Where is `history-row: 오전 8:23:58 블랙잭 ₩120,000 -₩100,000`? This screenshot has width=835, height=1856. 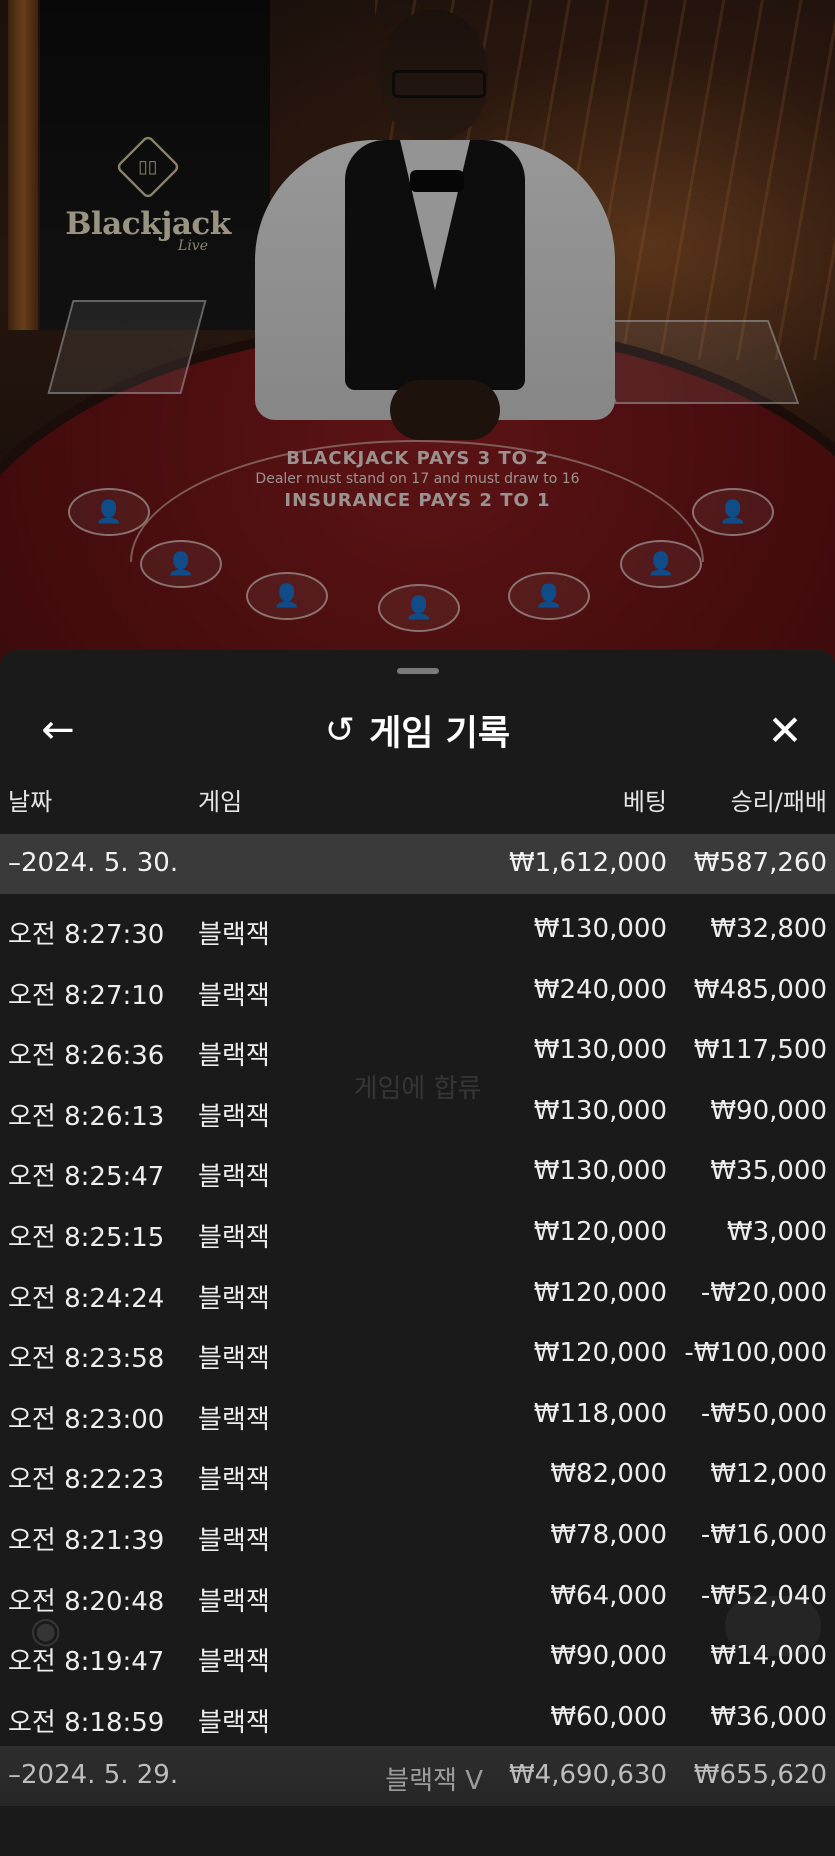
history-row: 오전 8:23:58 블랙잭 ₩120,000 -₩100,000 is located at coordinates (417, 1360).